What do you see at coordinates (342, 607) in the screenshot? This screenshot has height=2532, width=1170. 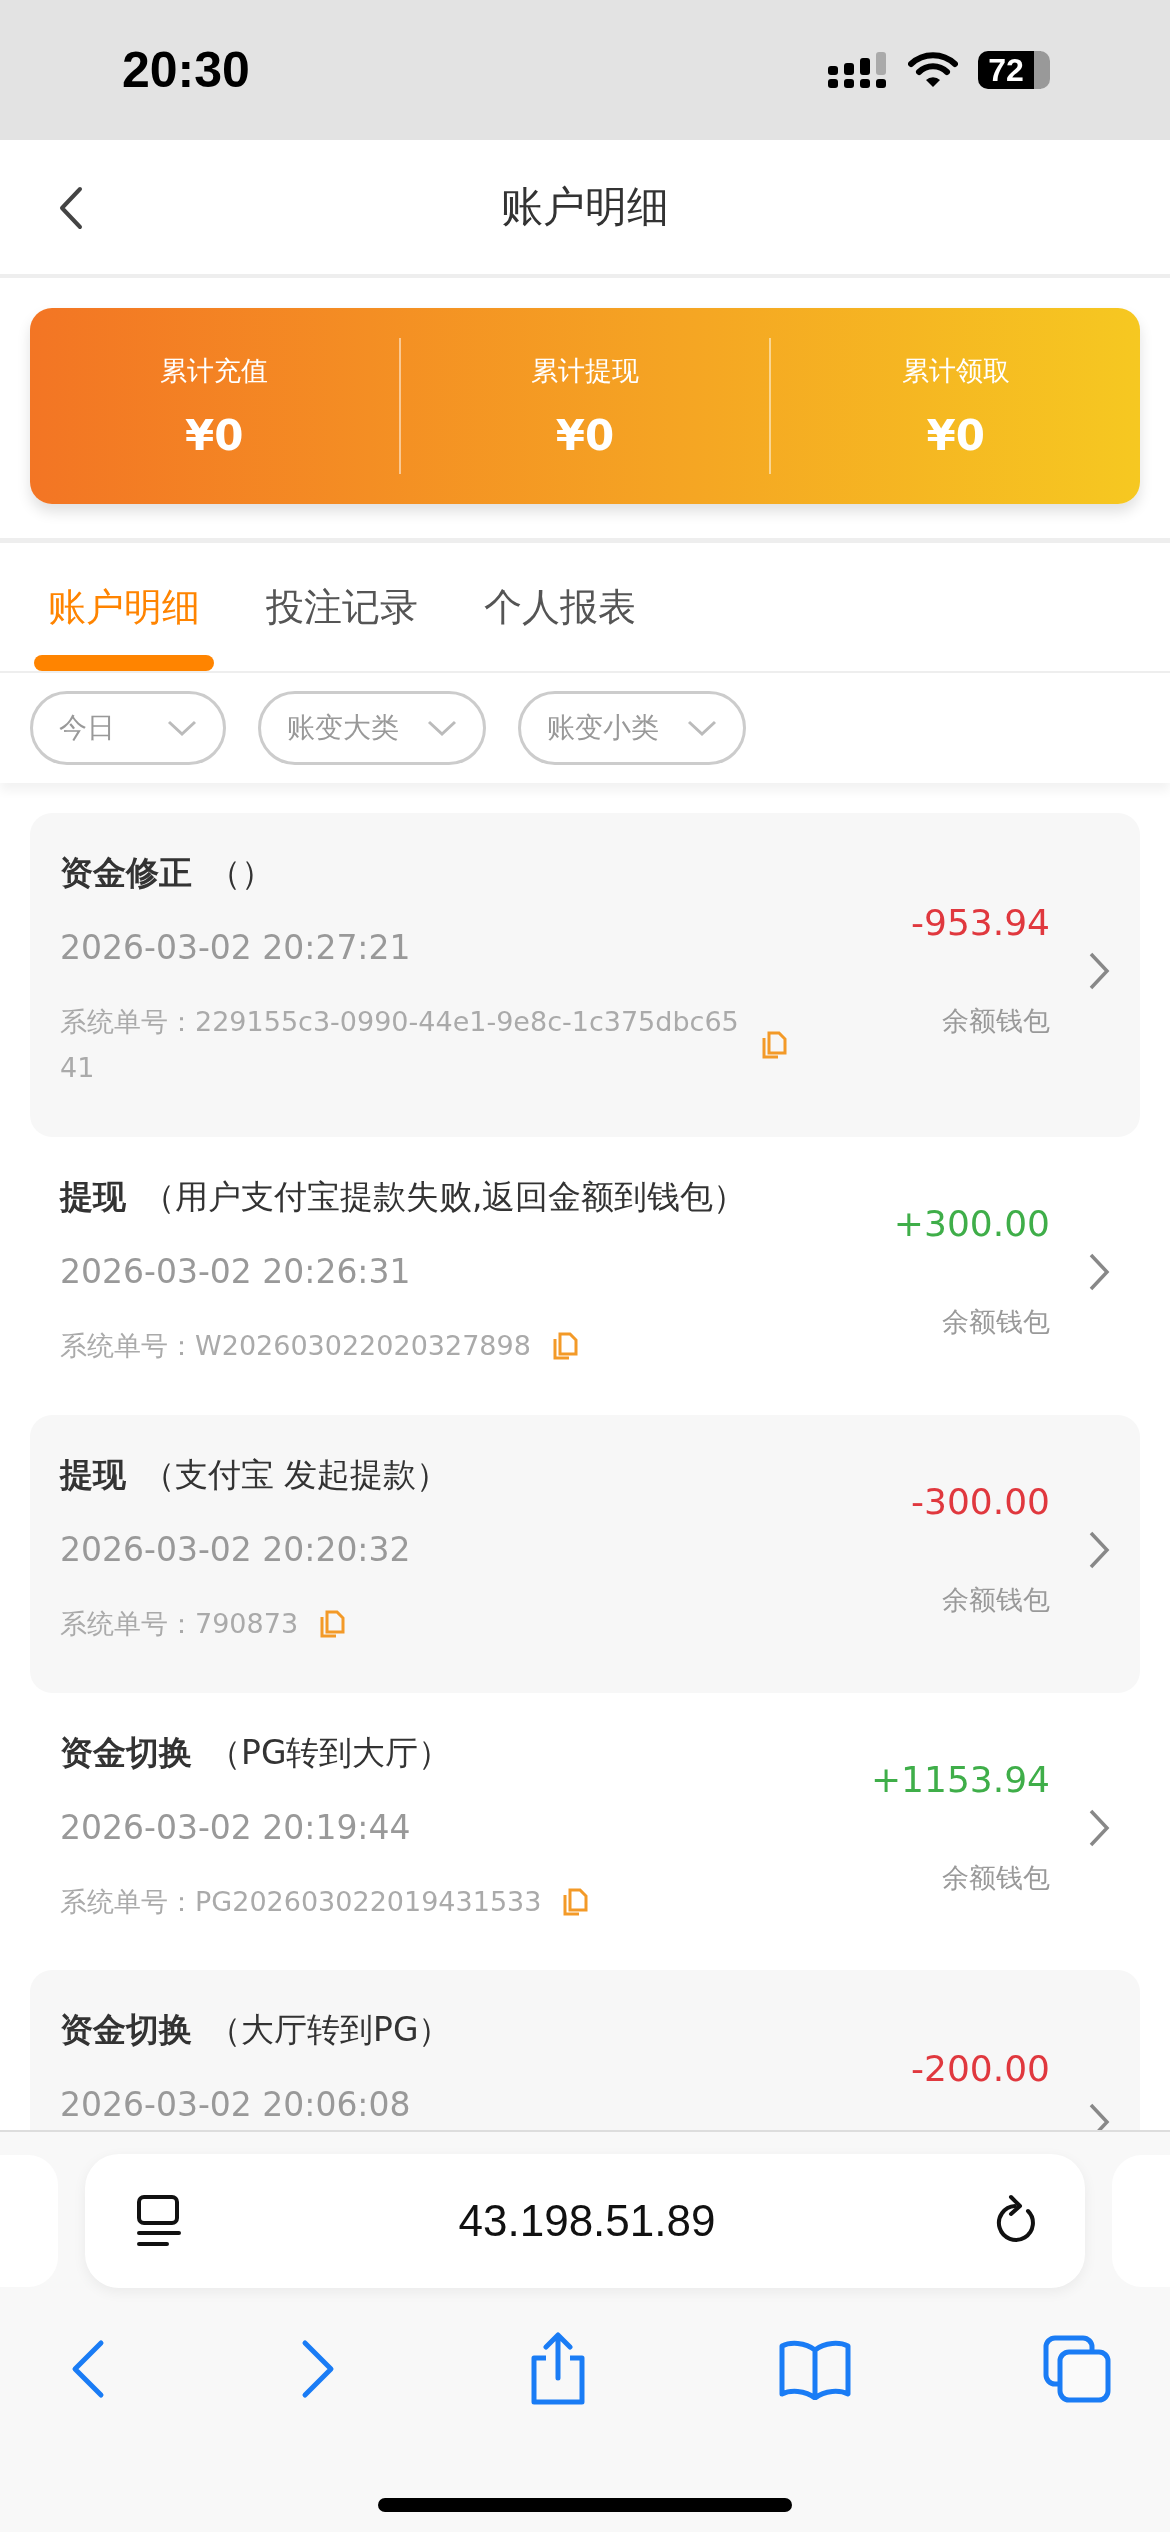 I see `tab: 投注记录` at bounding box center [342, 607].